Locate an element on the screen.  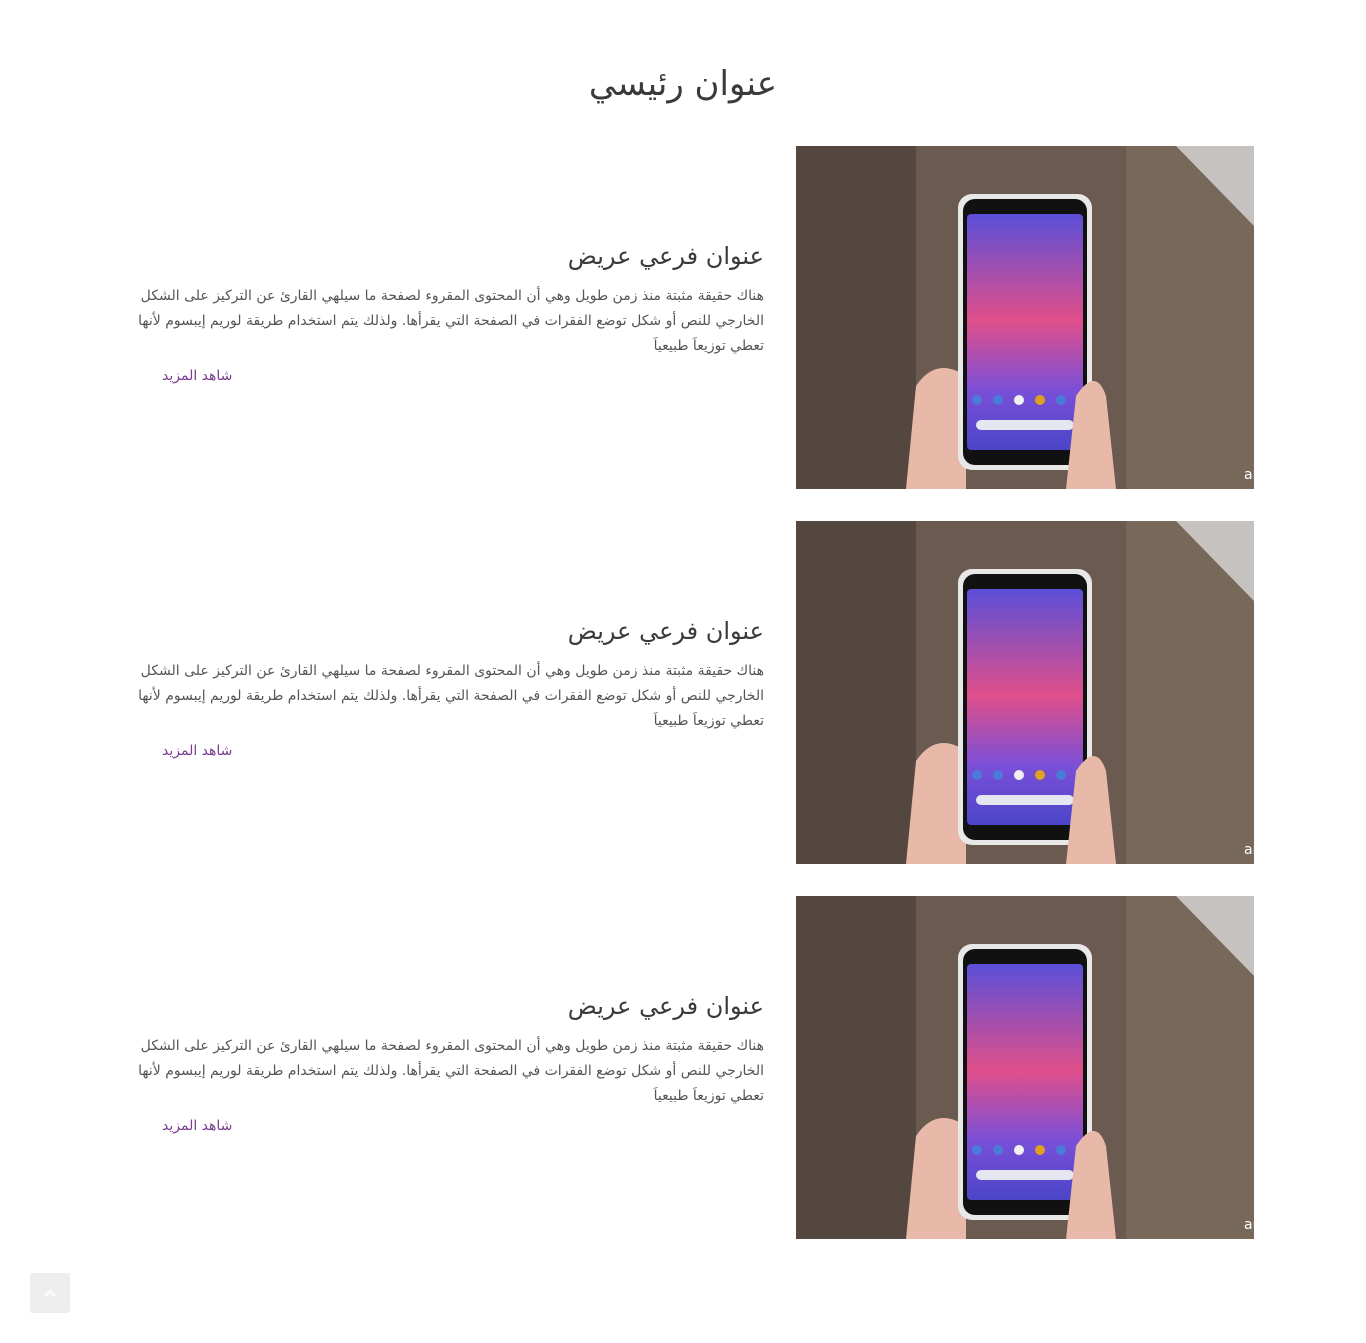
page-title: عنوان رئيسي is located at coordinates (683, 84).